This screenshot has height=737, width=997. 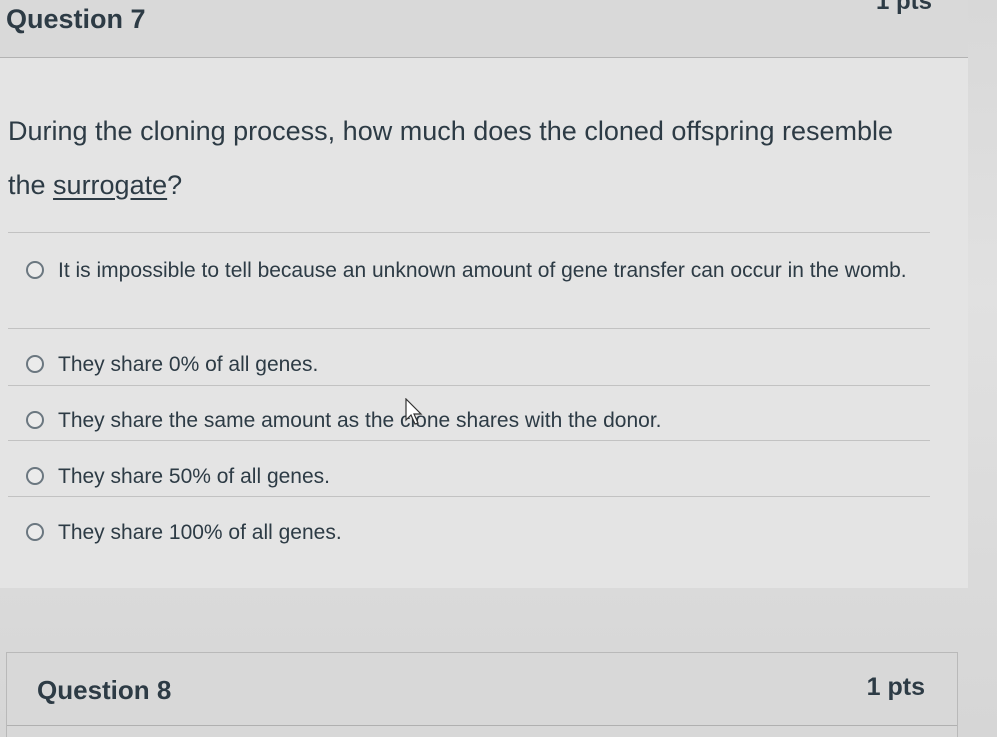 What do you see at coordinates (471, 478) in the screenshot?
I see `answer-option-4: They share 50% of all genes.` at bounding box center [471, 478].